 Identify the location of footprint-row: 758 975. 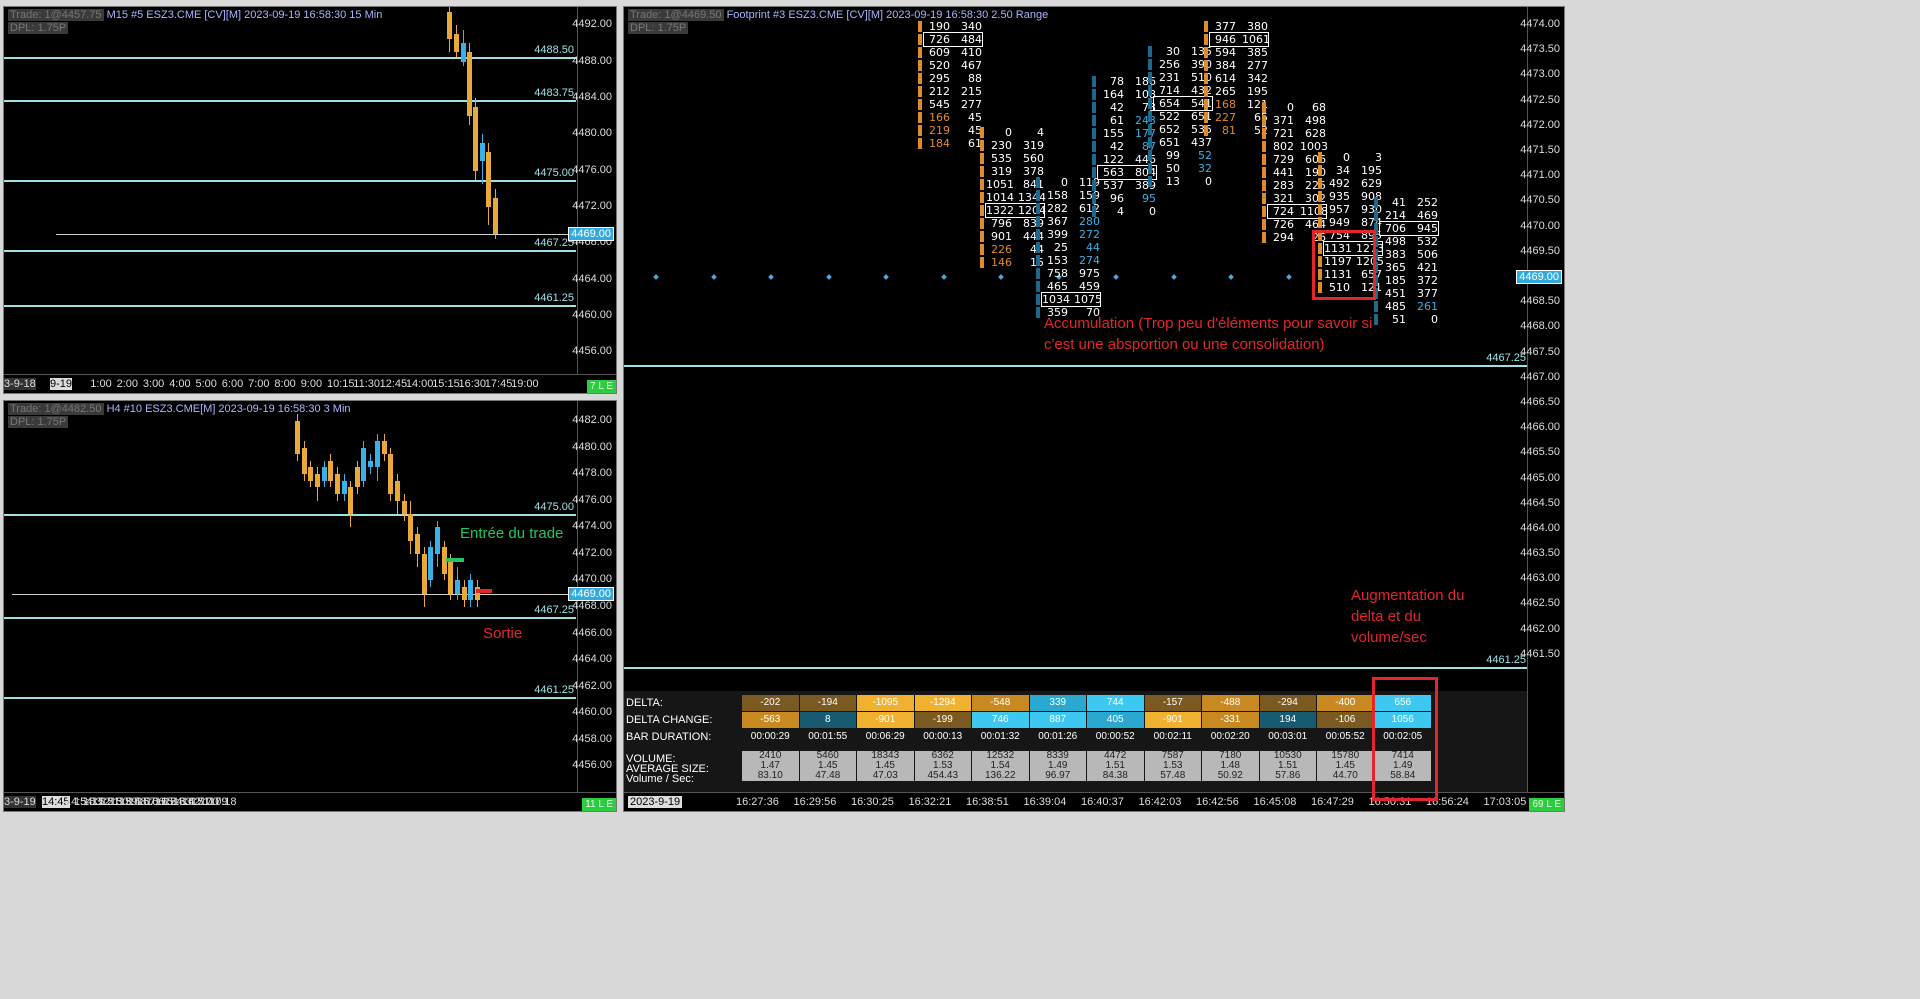
(1068, 273).